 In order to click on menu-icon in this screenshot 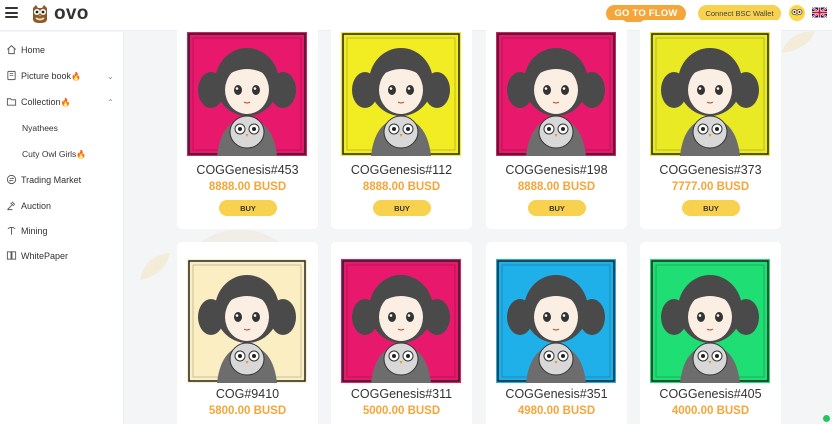, I will do `click(11, 12)`.